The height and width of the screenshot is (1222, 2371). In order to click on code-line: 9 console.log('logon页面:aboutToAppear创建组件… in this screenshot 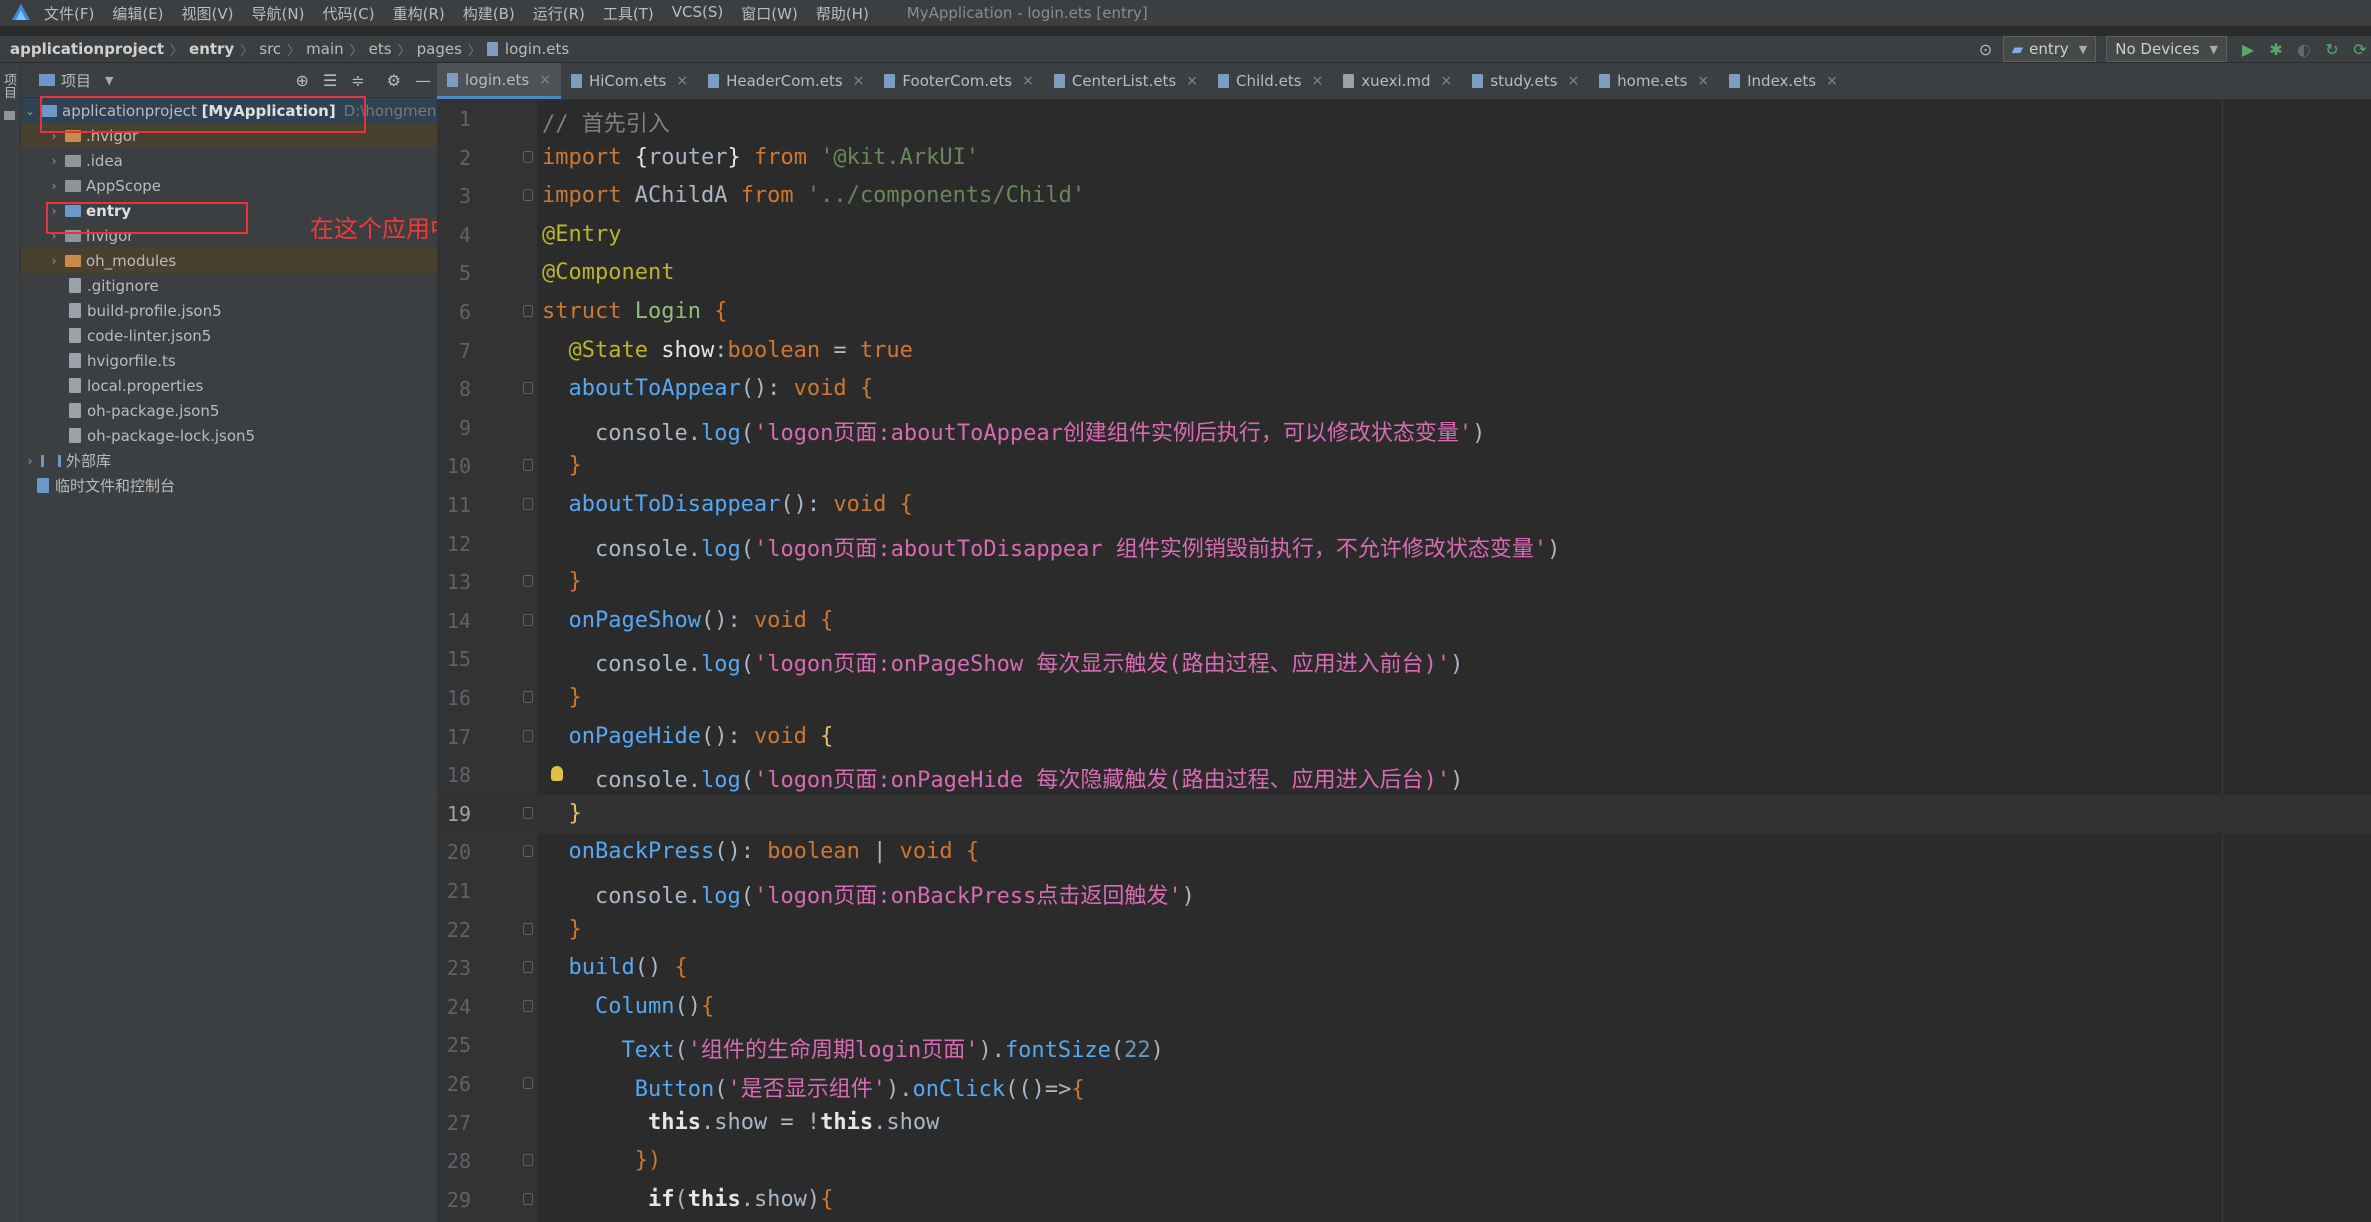, I will do `click(1404, 428)`.